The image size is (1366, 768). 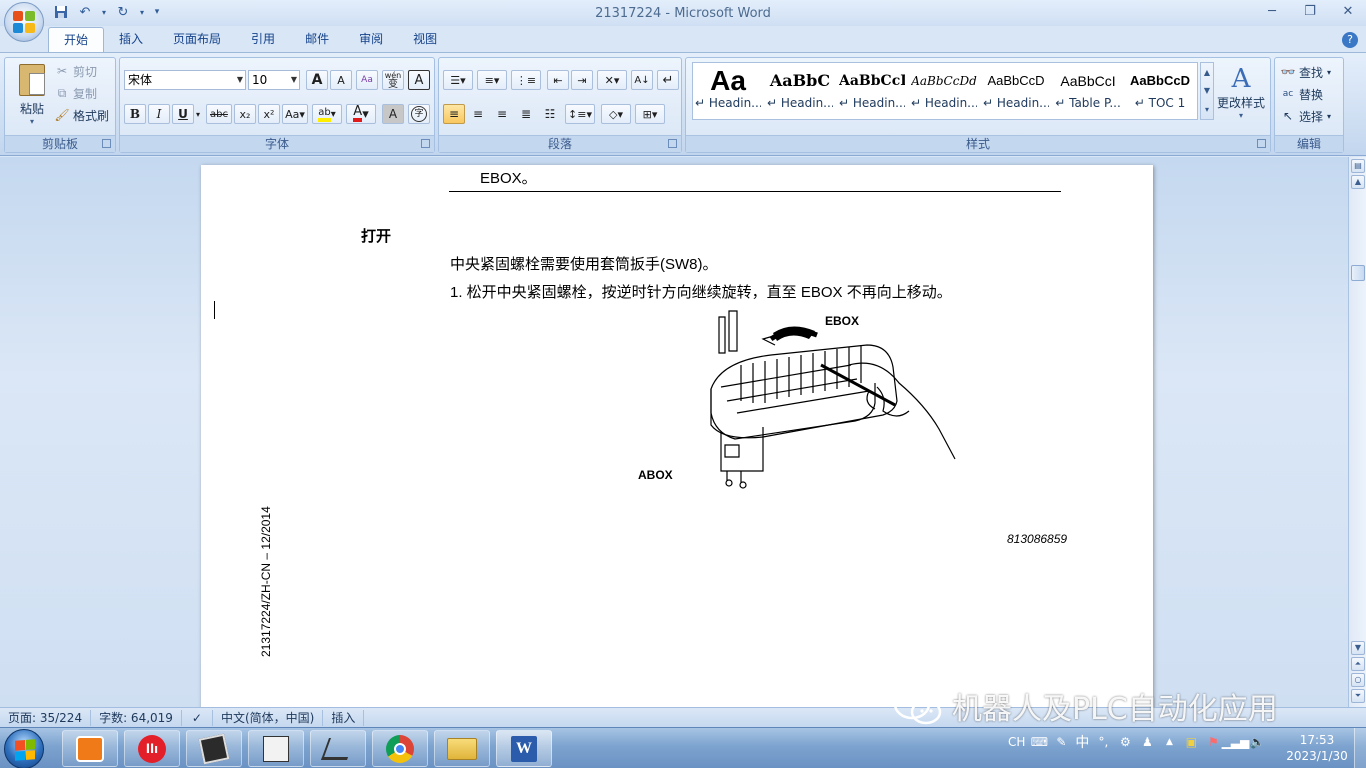 I want to click on taskbar-word: W, so click(x=524, y=748).